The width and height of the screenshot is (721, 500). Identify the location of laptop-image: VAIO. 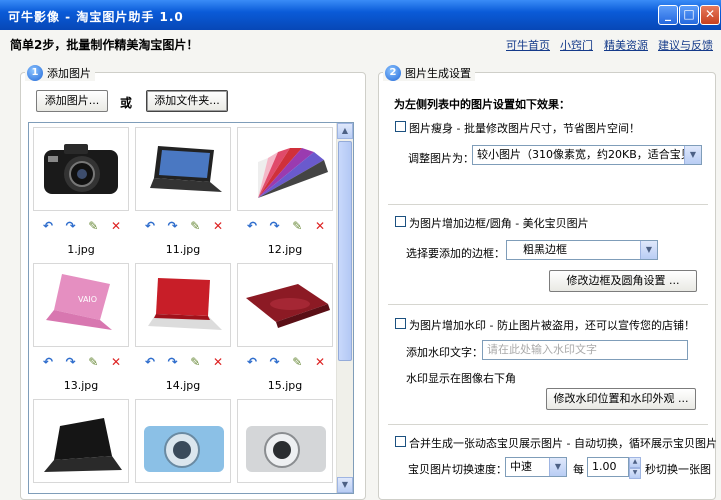
(79, 302).